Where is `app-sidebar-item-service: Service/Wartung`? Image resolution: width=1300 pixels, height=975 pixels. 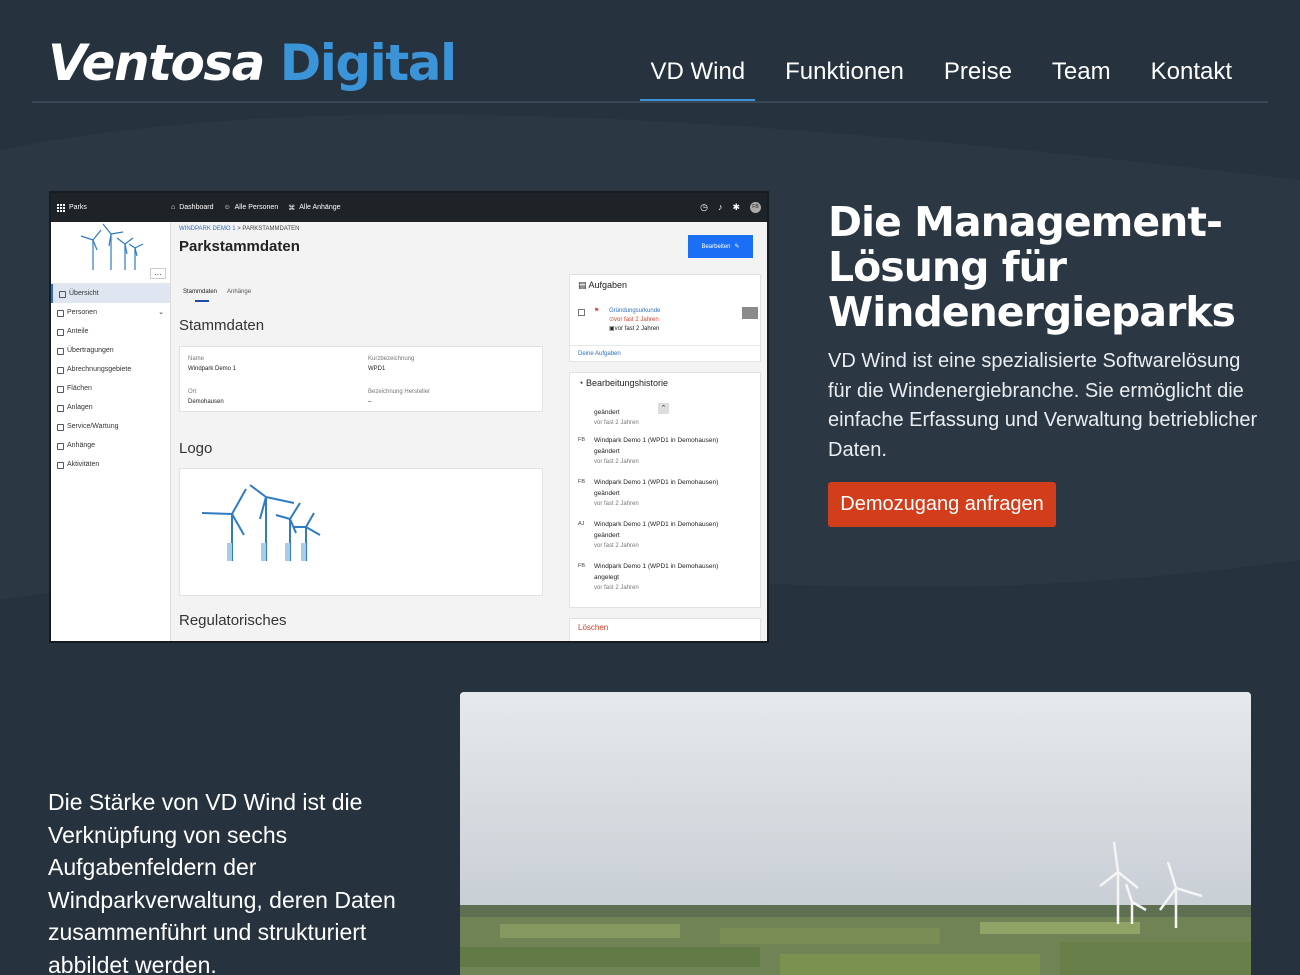
app-sidebar-item-service: Service/Wartung is located at coordinates (110, 426).